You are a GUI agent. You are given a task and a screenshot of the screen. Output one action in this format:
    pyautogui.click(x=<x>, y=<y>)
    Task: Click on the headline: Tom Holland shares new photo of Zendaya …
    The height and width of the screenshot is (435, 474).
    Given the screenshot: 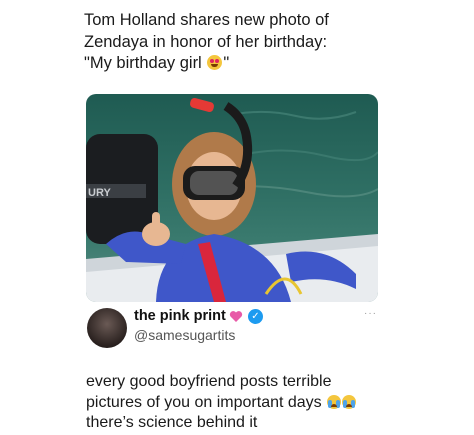 What is the action you would take?
    pyautogui.click(x=244, y=42)
    